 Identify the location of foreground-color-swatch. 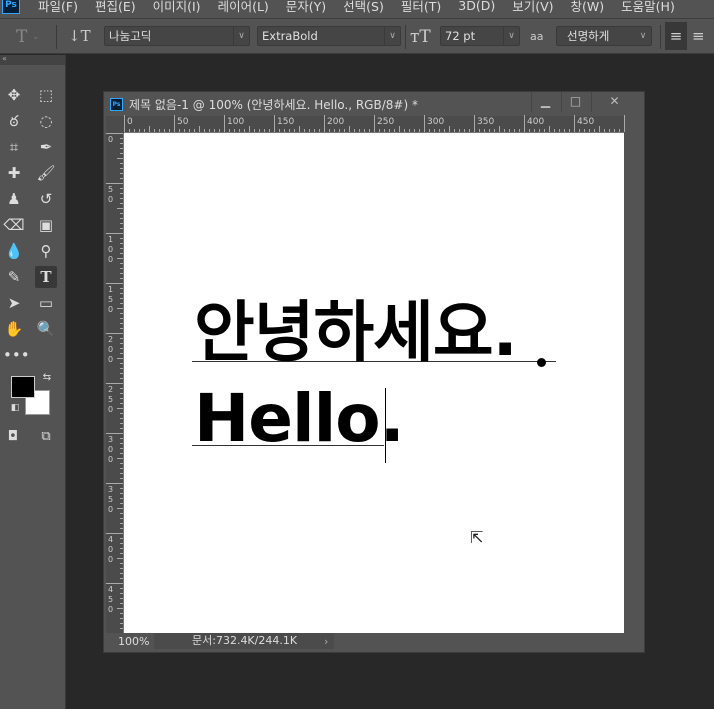
(23, 387).